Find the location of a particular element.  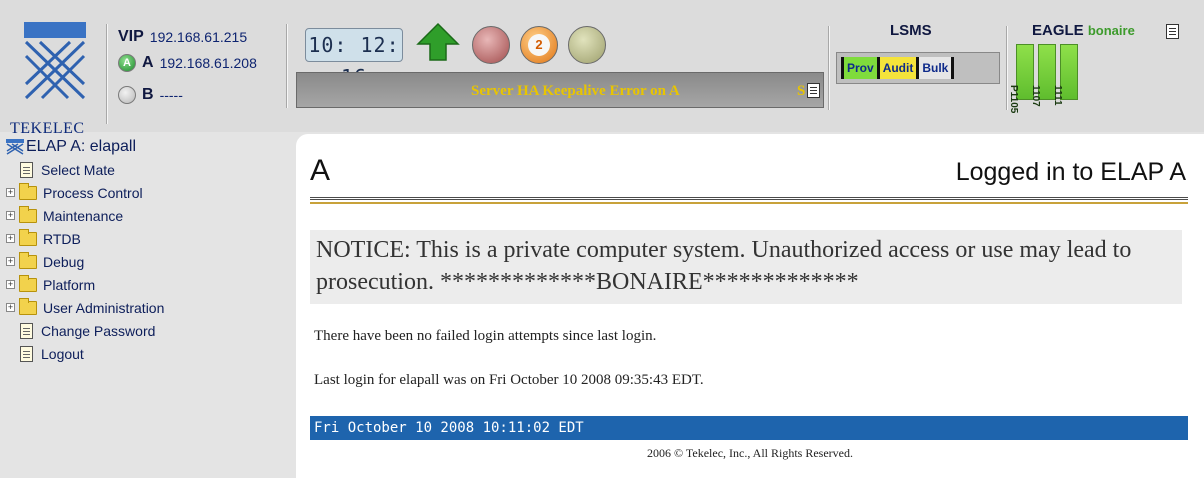

eagle-link-label: 1111 is located at coordinates (1057, 95).